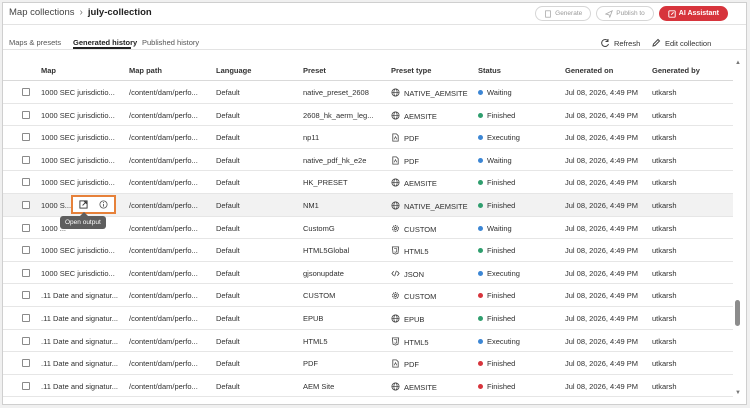 The width and height of the screenshot is (750, 408). What do you see at coordinates (407, 319) in the screenshot?
I see `preset-type-cell: EPUB` at bounding box center [407, 319].